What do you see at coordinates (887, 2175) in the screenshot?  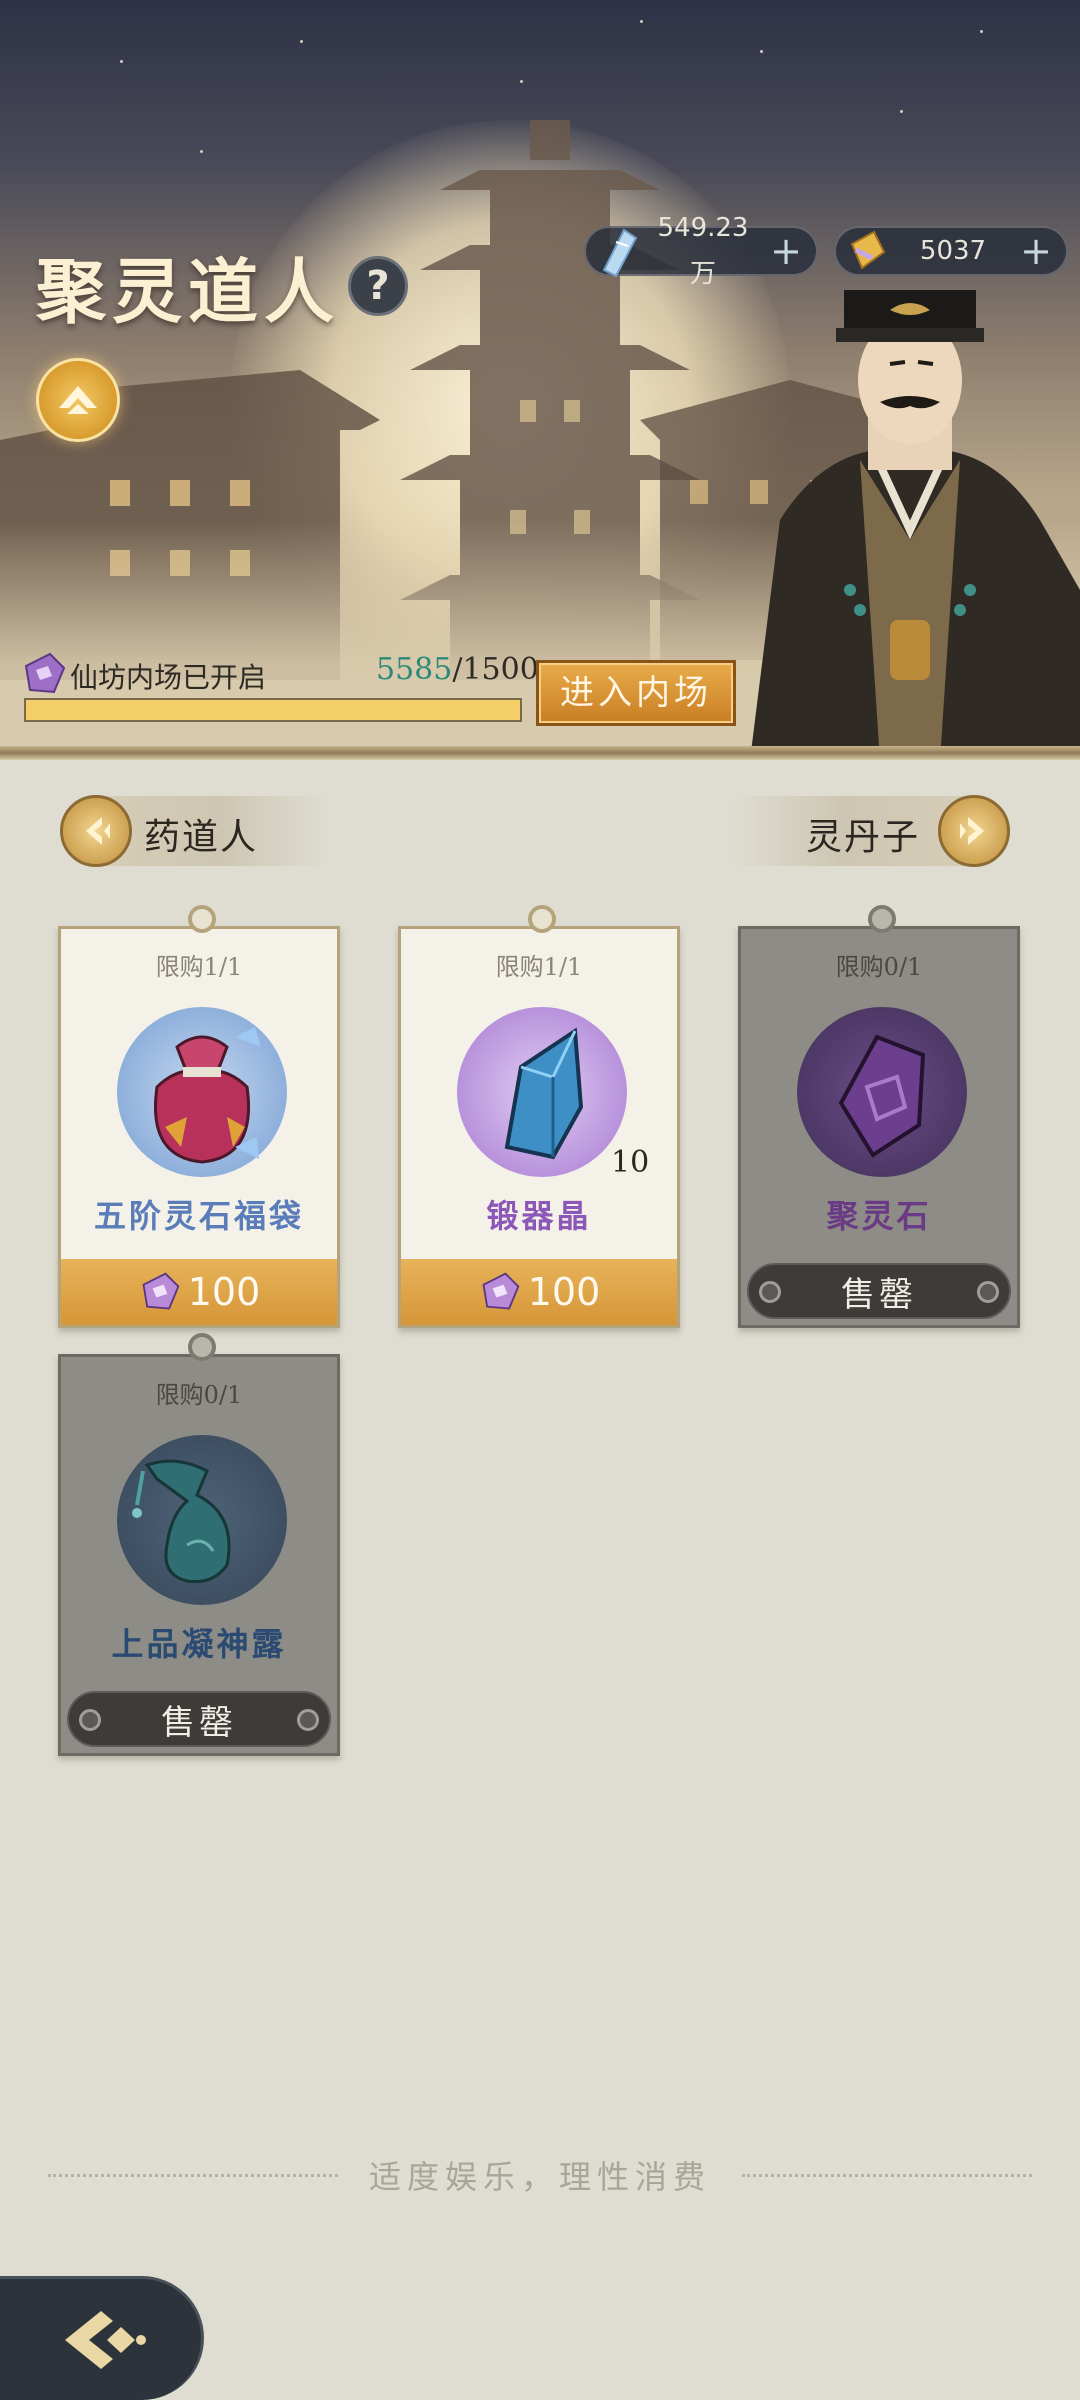 I see `footer-divider-right` at bounding box center [887, 2175].